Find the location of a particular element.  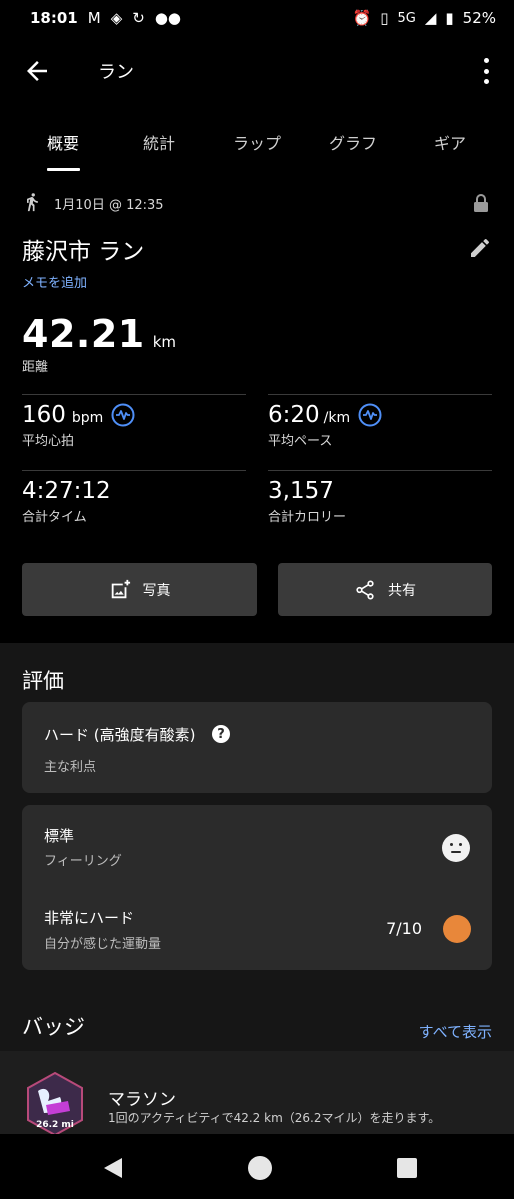

avg-hr-label: 平均心拍 is located at coordinates (48, 441).